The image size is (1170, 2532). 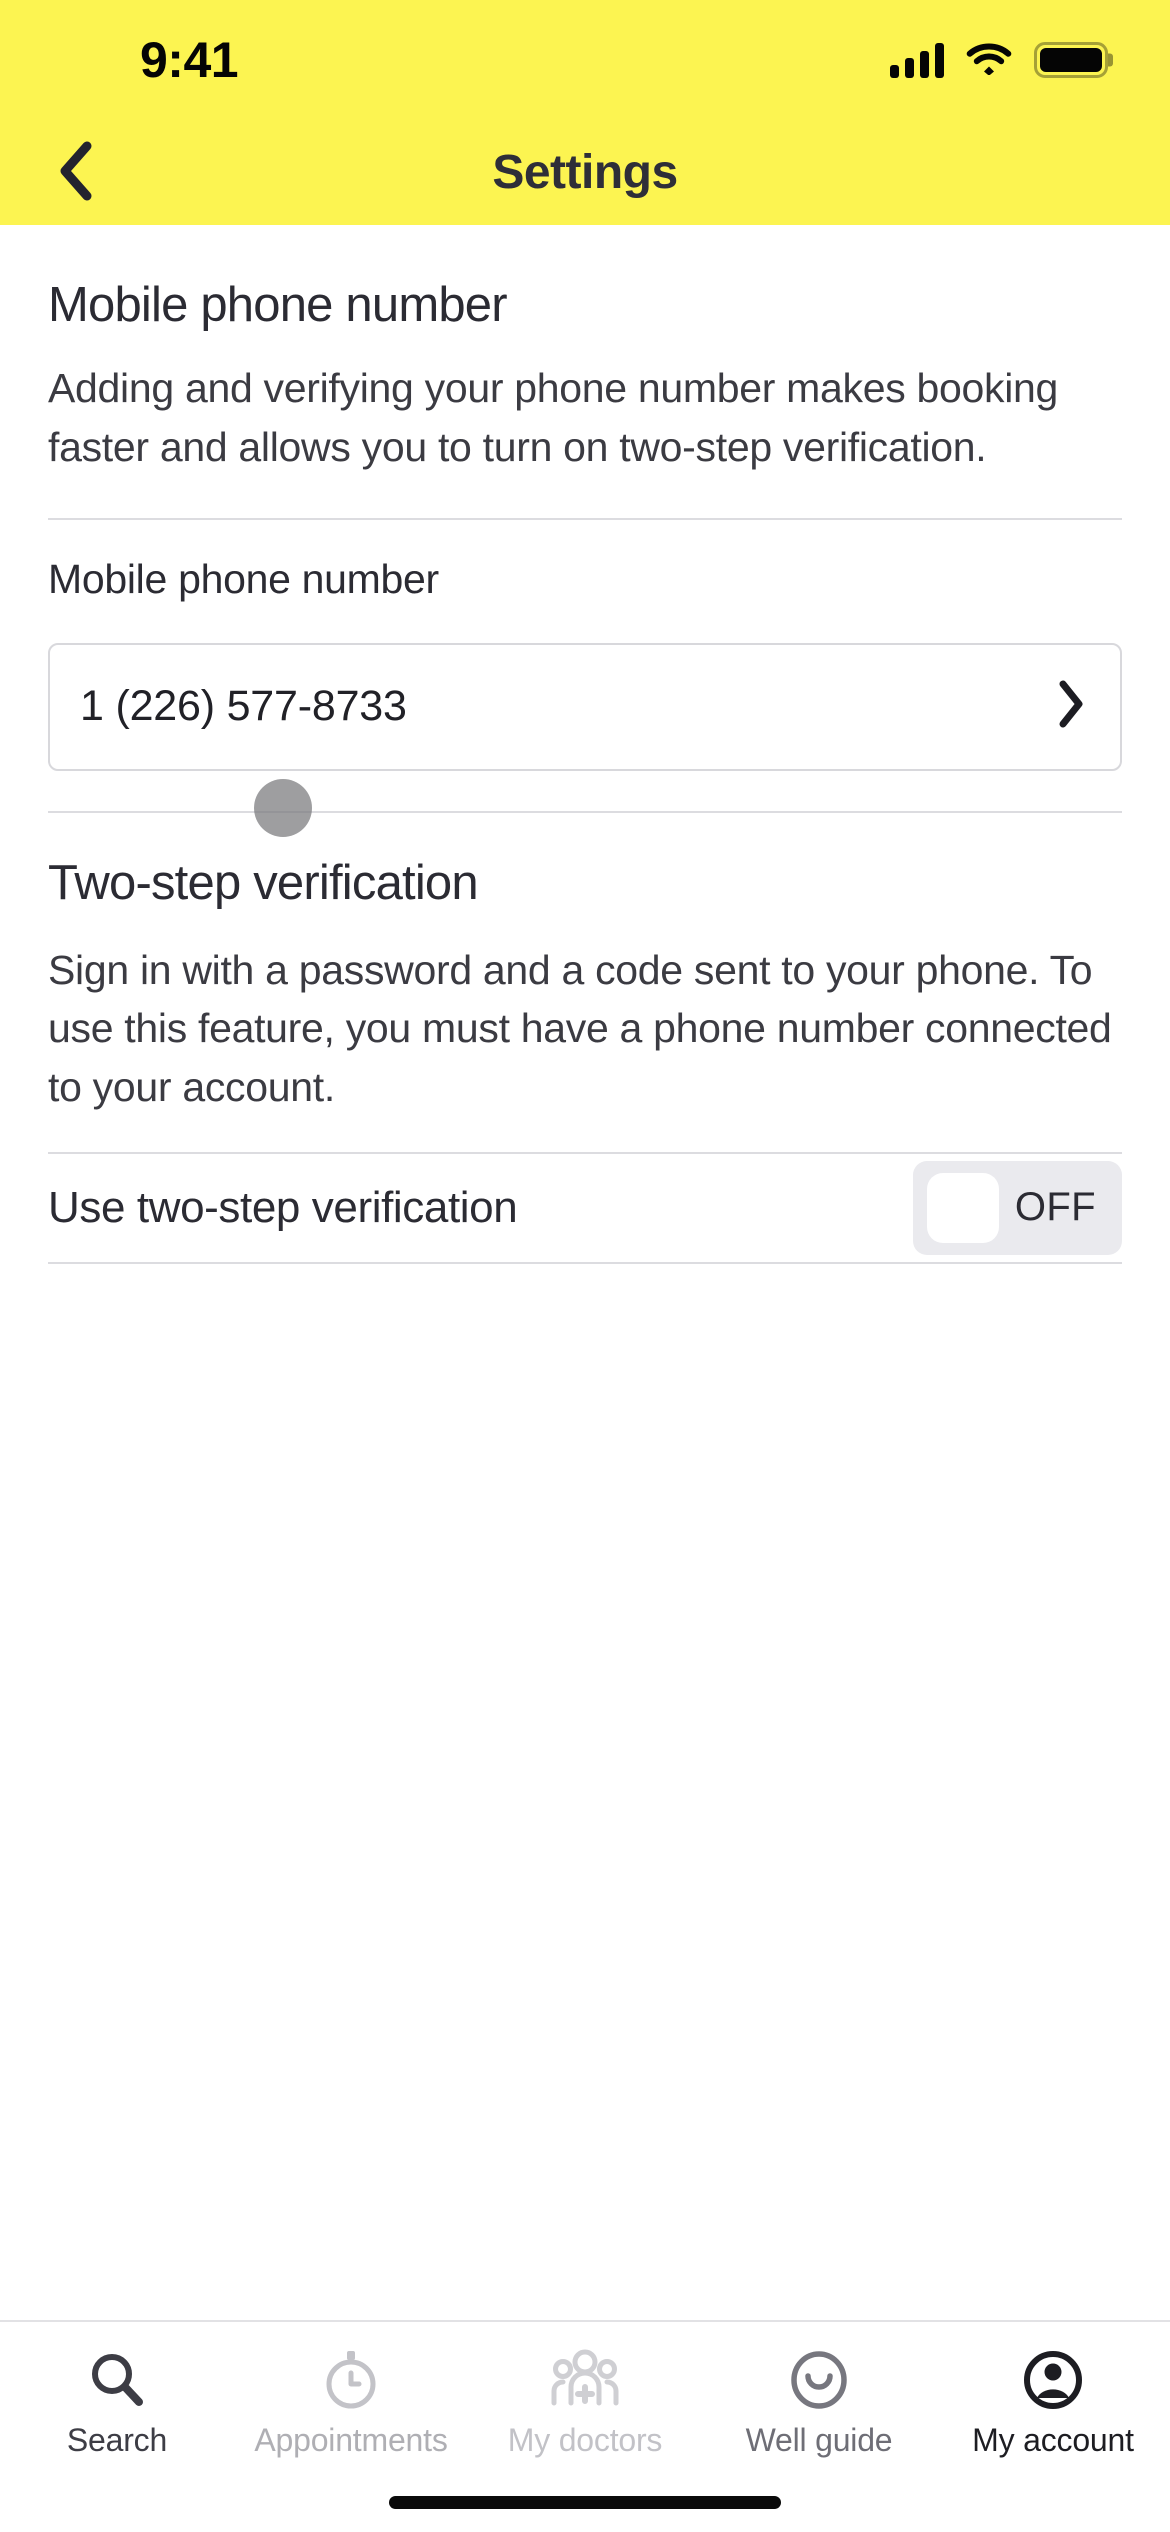 I want to click on page-title: Settings, so click(x=585, y=172).